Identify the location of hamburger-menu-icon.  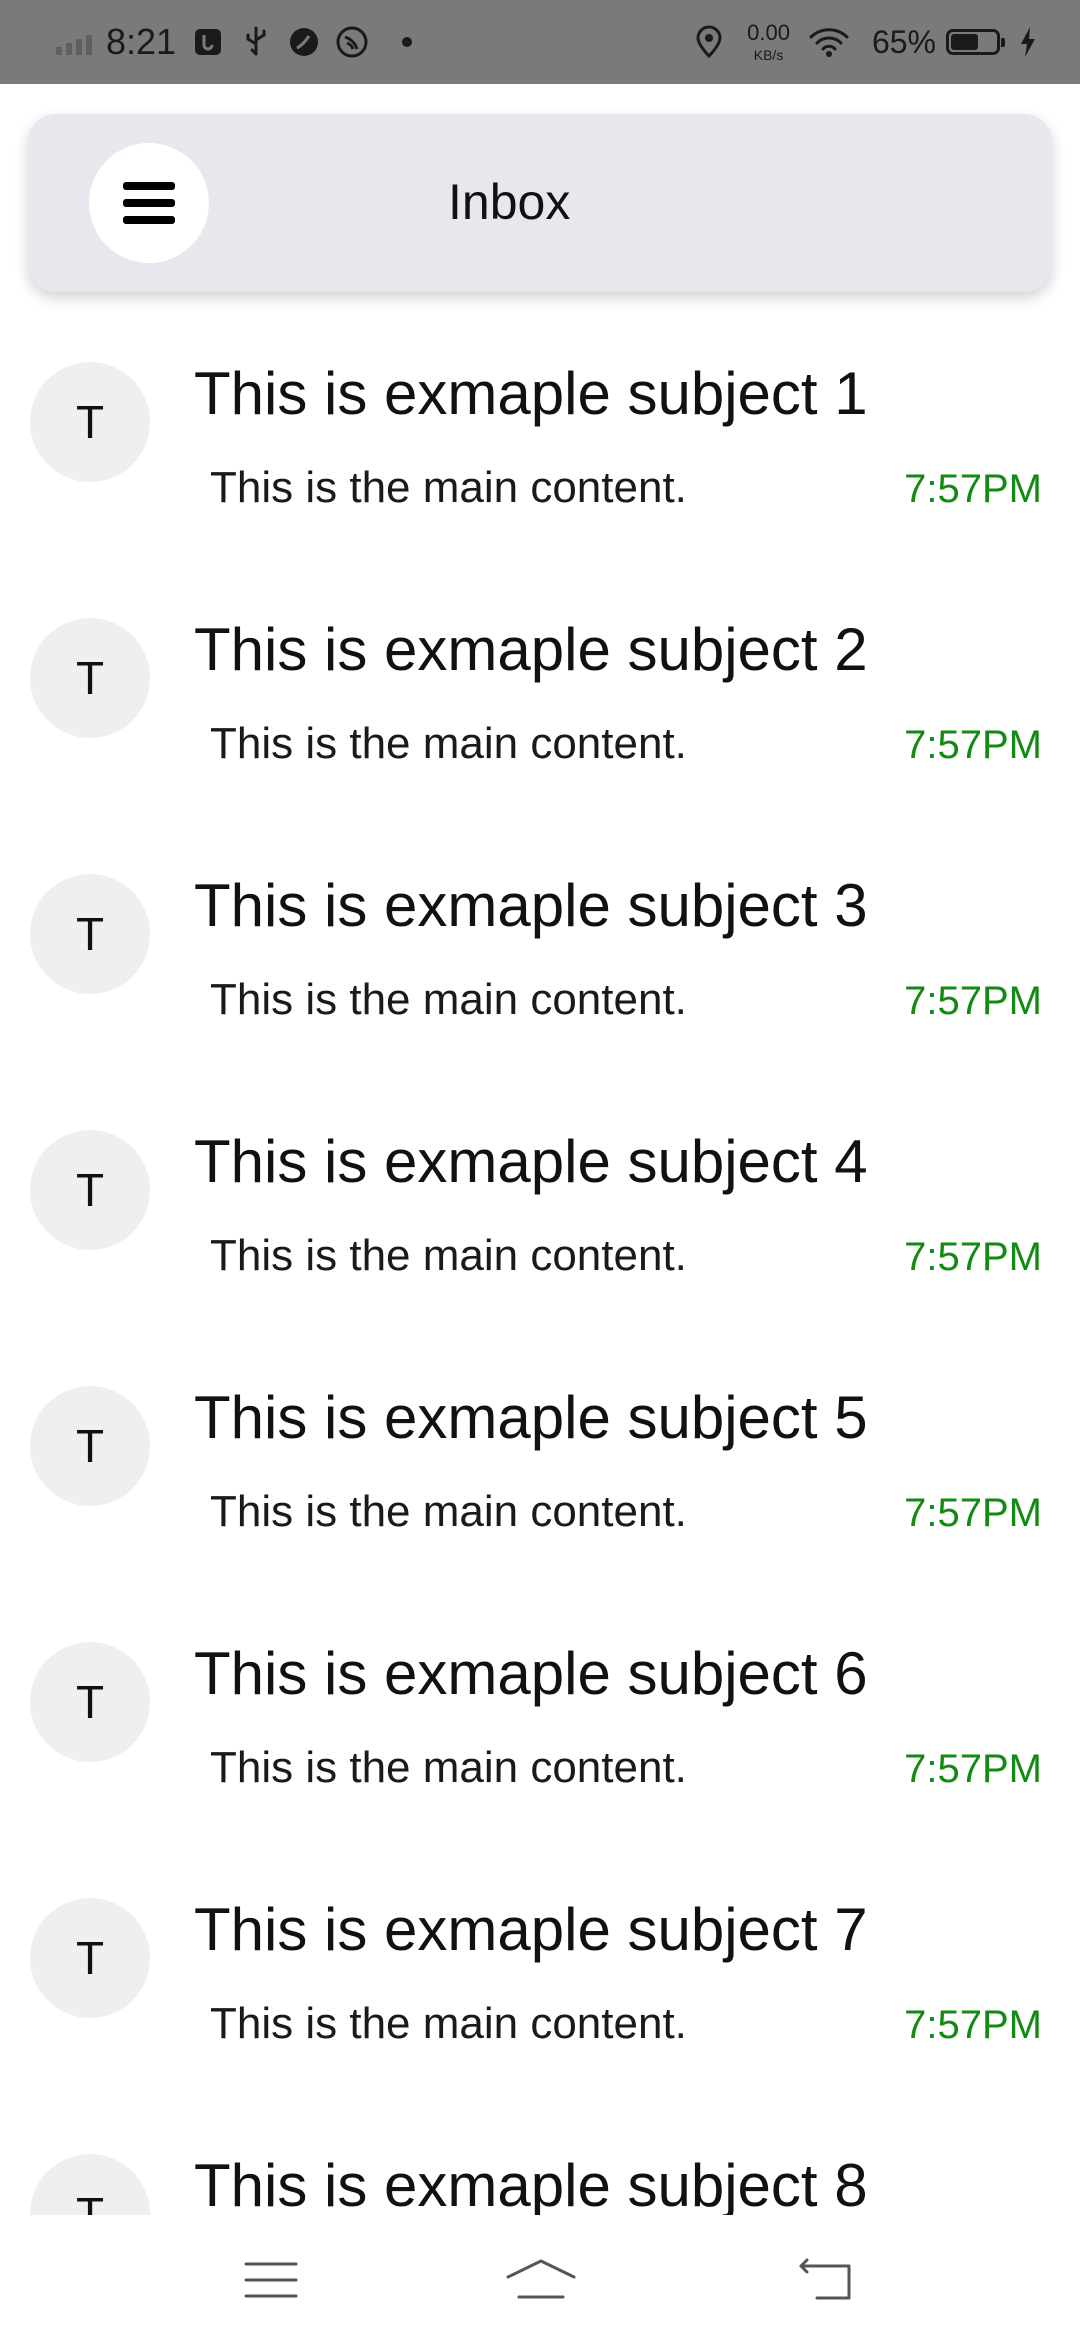
(149, 203).